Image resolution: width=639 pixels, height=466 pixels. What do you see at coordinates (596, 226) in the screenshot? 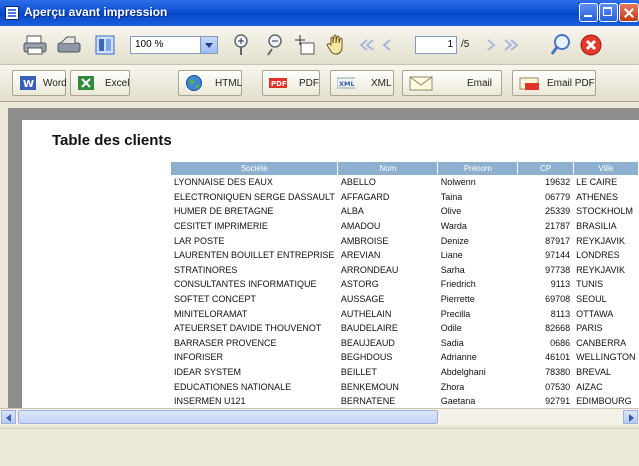
I see `cell-ville: BRASILIA` at bounding box center [596, 226].